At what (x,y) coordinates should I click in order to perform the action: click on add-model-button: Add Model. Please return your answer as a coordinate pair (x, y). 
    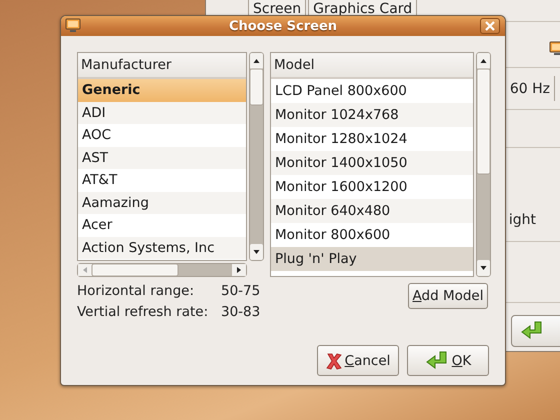
    Looking at the image, I should click on (448, 296).